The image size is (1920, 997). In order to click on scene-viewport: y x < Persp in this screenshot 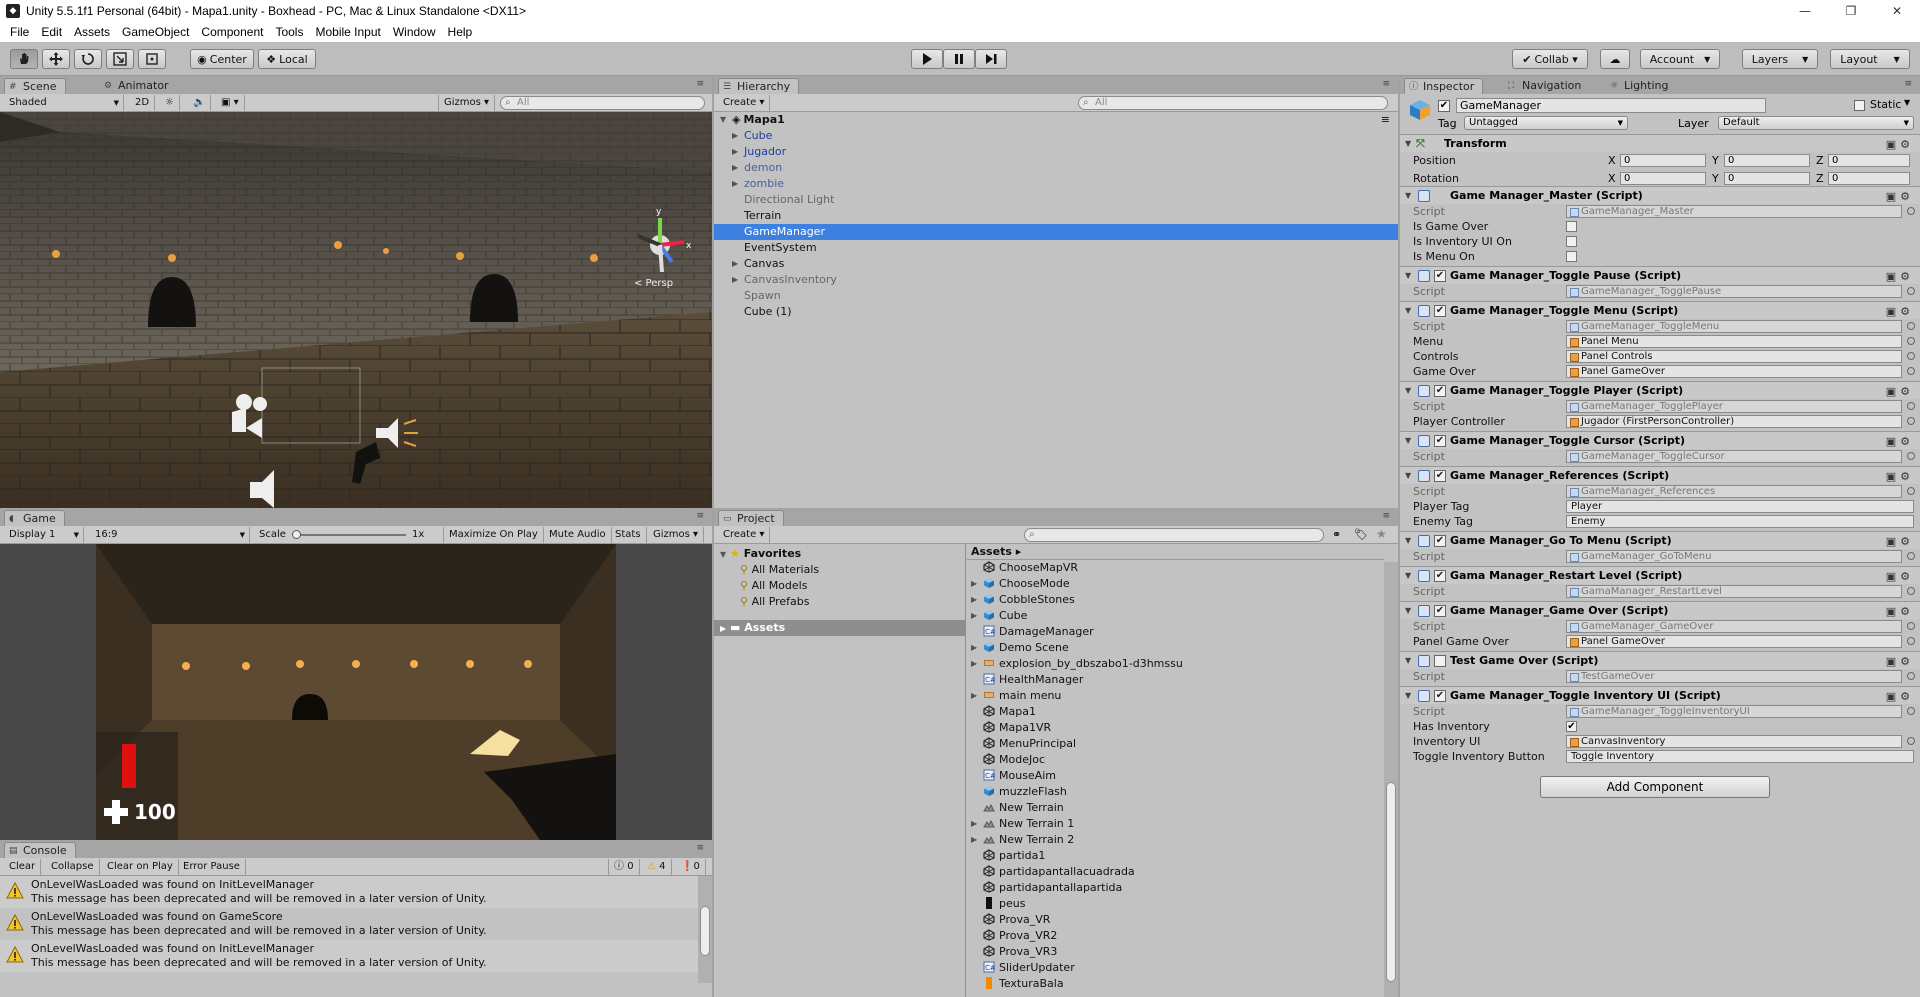, I will do `click(356, 310)`.